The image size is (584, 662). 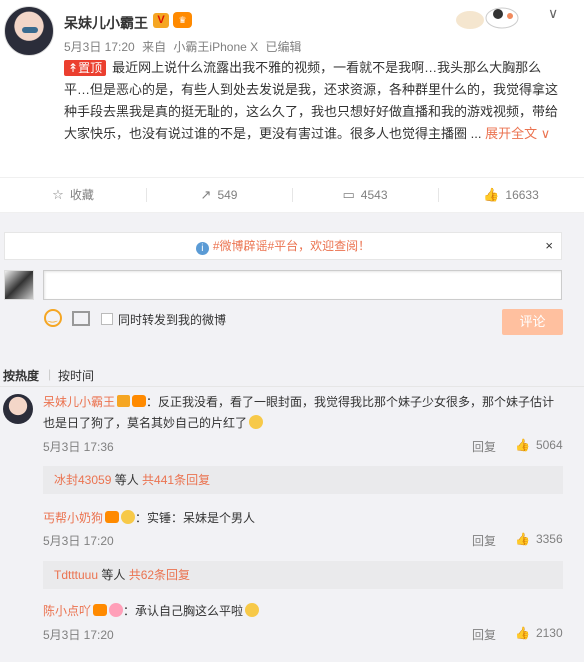 What do you see at coordinates (73, 518) in the screenshot?
I see `comment-username: 丐帮小奶狗` at bounding box center [73, 518].